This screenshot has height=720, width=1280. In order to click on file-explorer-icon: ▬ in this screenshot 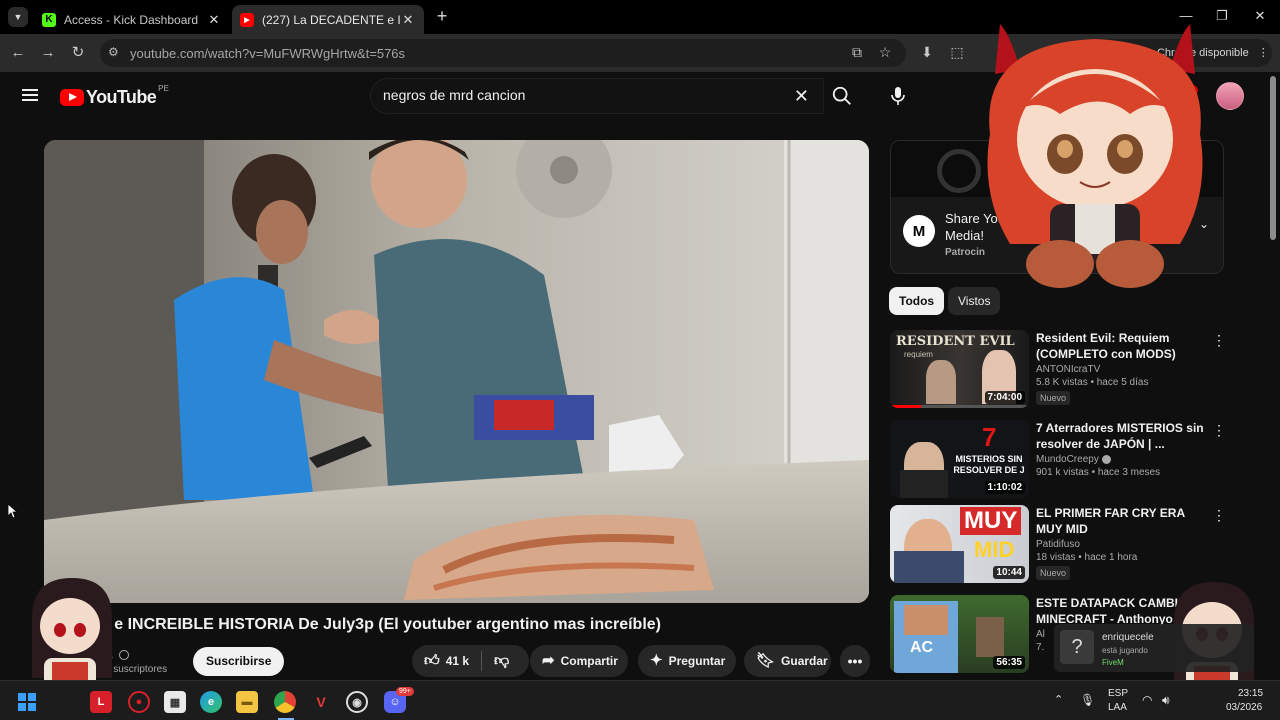, I will do `click(247, 702)`.